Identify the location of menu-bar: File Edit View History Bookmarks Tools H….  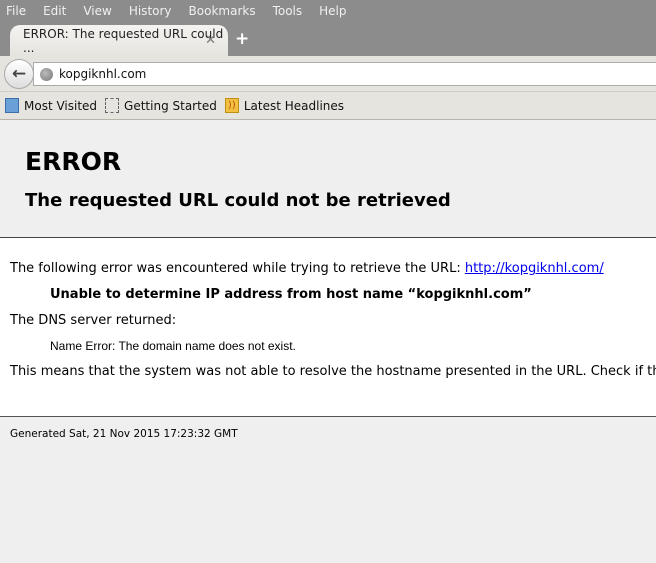
(328, 11).